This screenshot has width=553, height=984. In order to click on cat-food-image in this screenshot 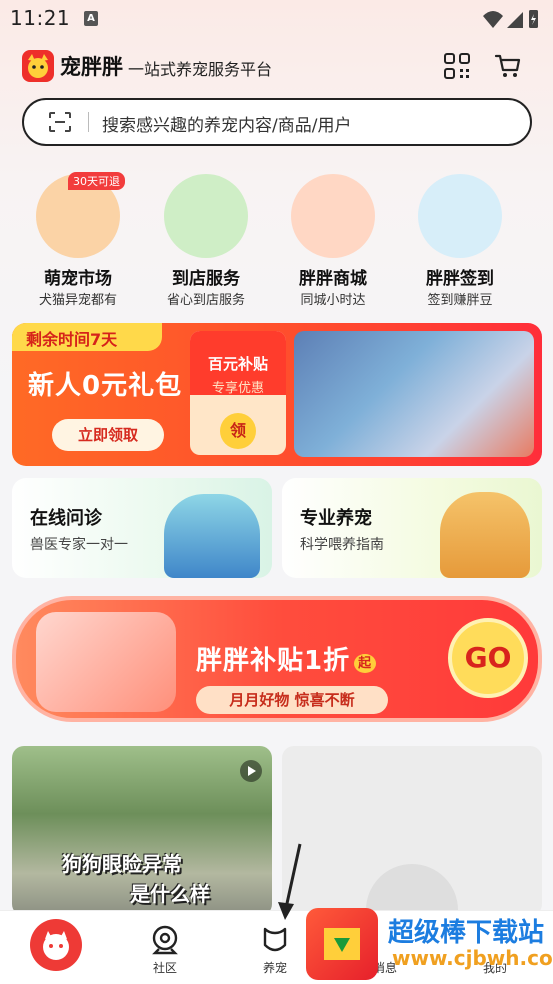, I will do `click(106, 662)`.